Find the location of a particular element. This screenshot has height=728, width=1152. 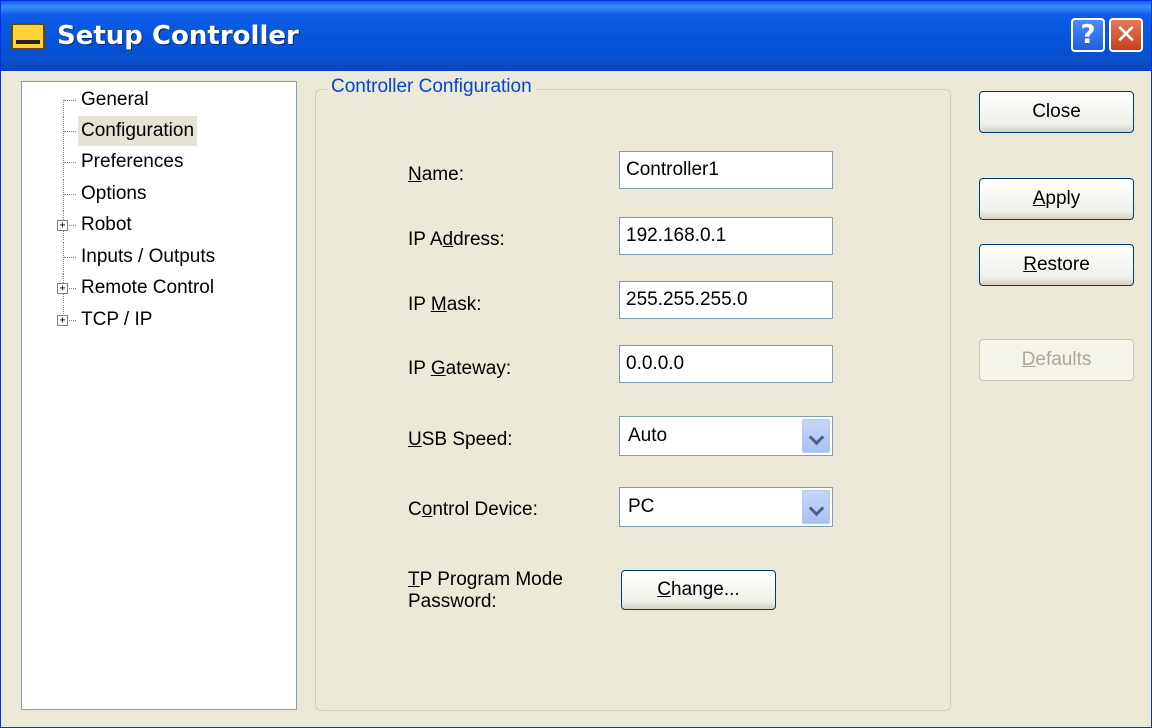

restore-button: Restore is located at coordinates (1056, 265).